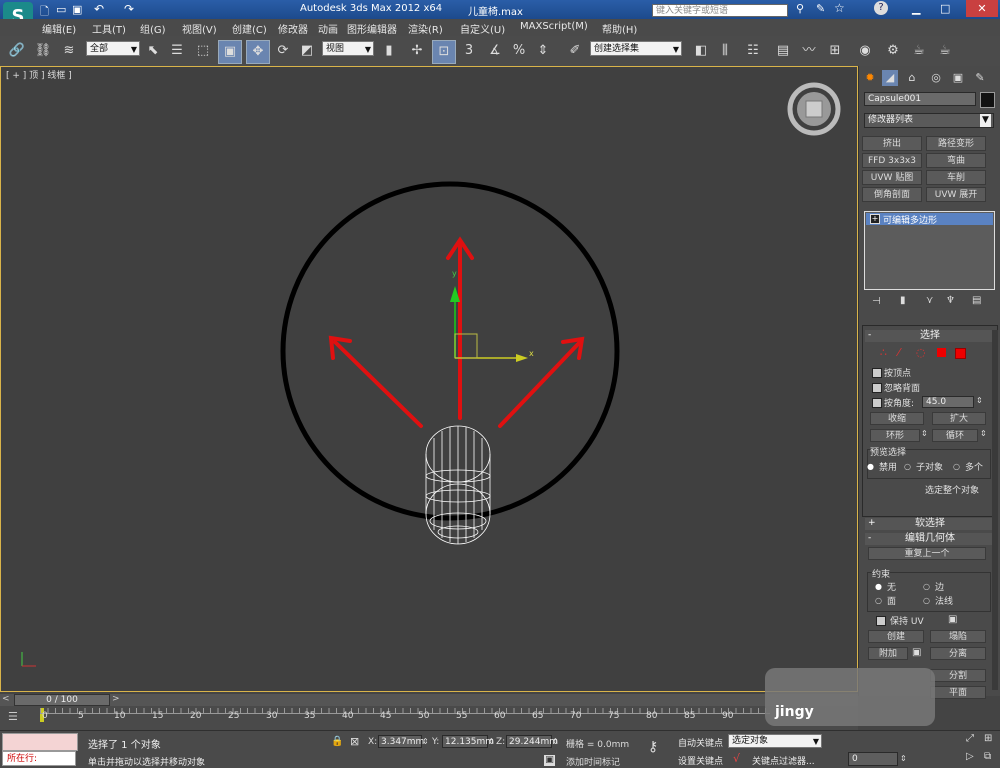 The image size is (1000, 768). What do you see at coordinates (960, 353) in the screenshot?
I see `element-subobj-icon` at bounding box center [960, 353].